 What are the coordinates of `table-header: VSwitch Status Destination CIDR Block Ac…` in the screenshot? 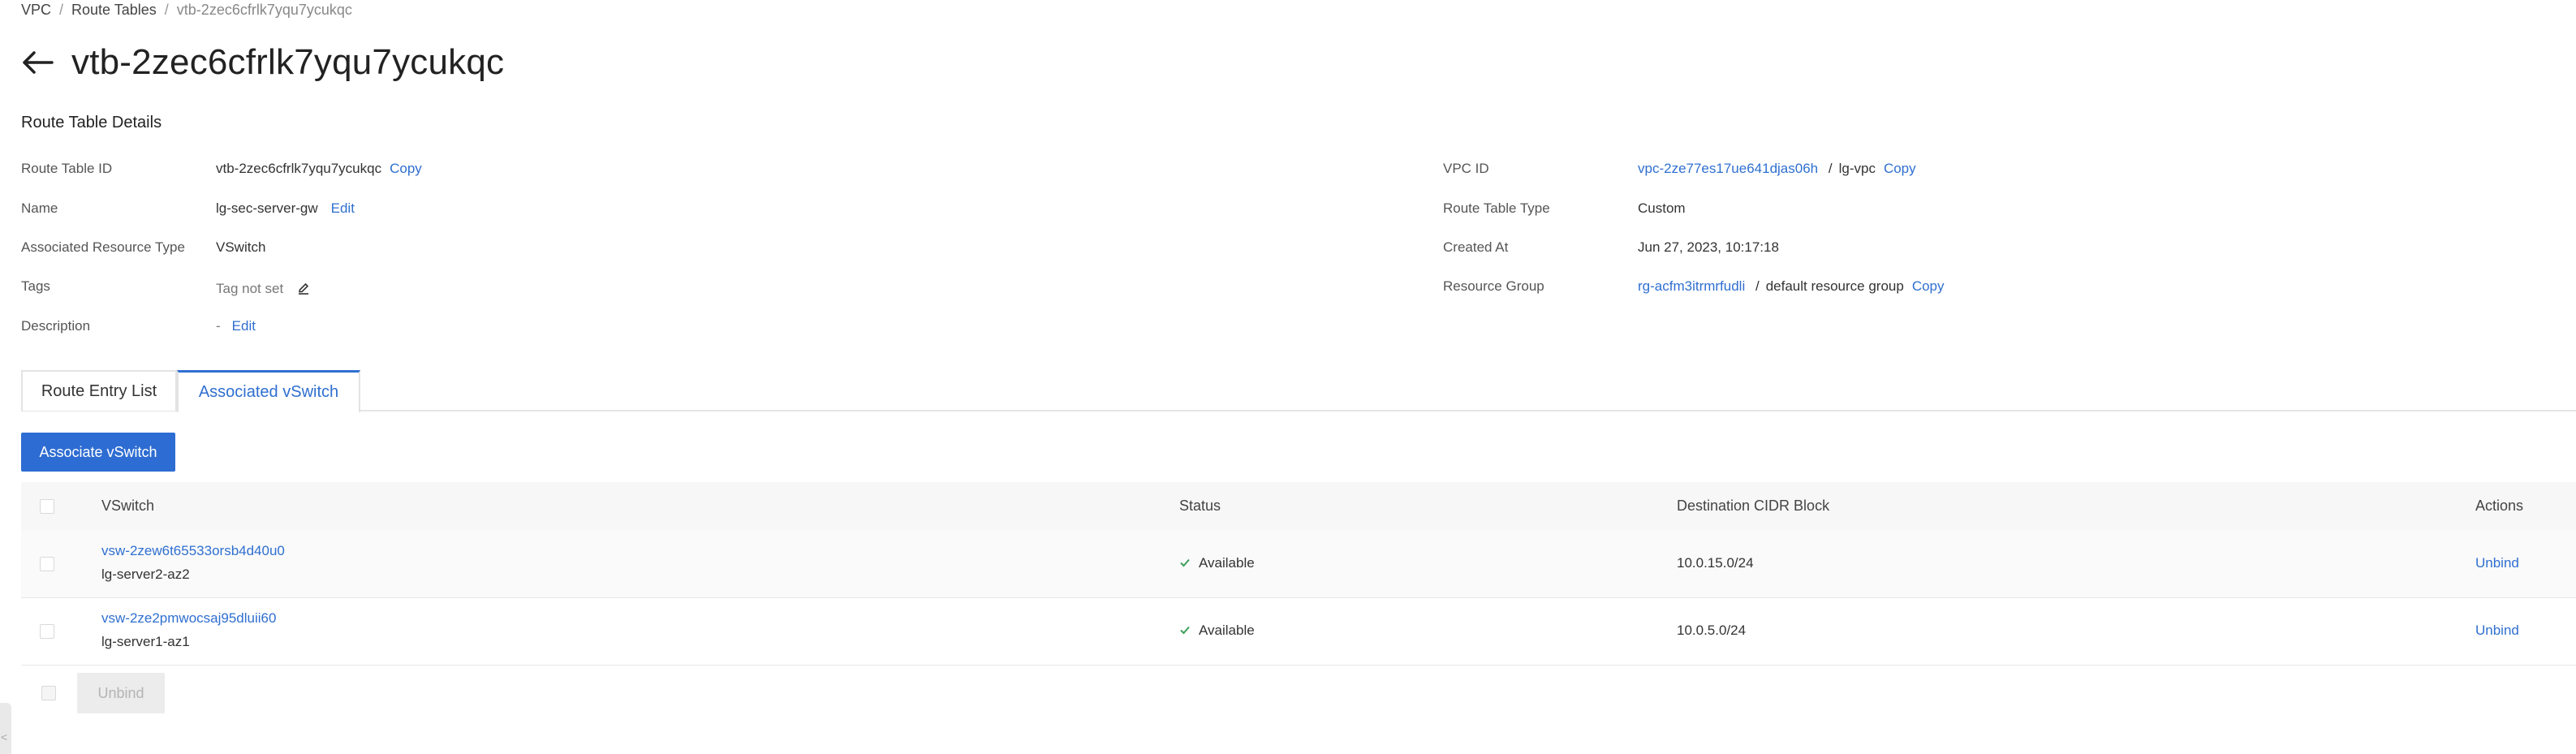 It's located at (1298, 507).